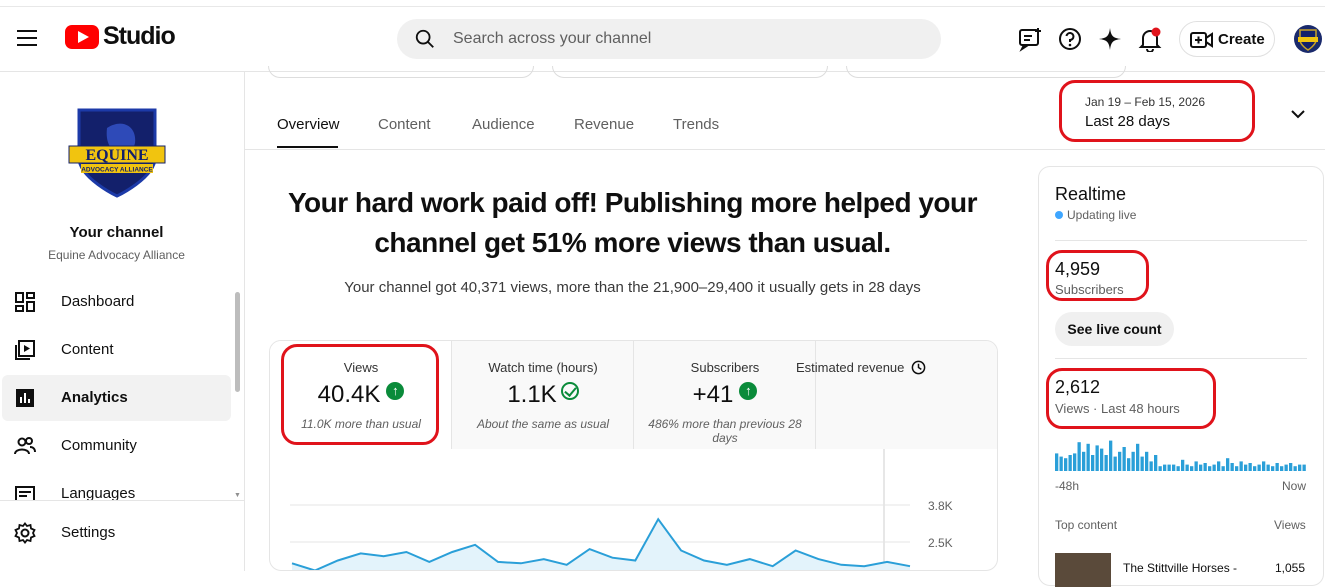  What do you see at coordinates (1128, 121) in the screenshot?
I see `date-range-label: Last 28 days` at bounding box center [1128, 121].